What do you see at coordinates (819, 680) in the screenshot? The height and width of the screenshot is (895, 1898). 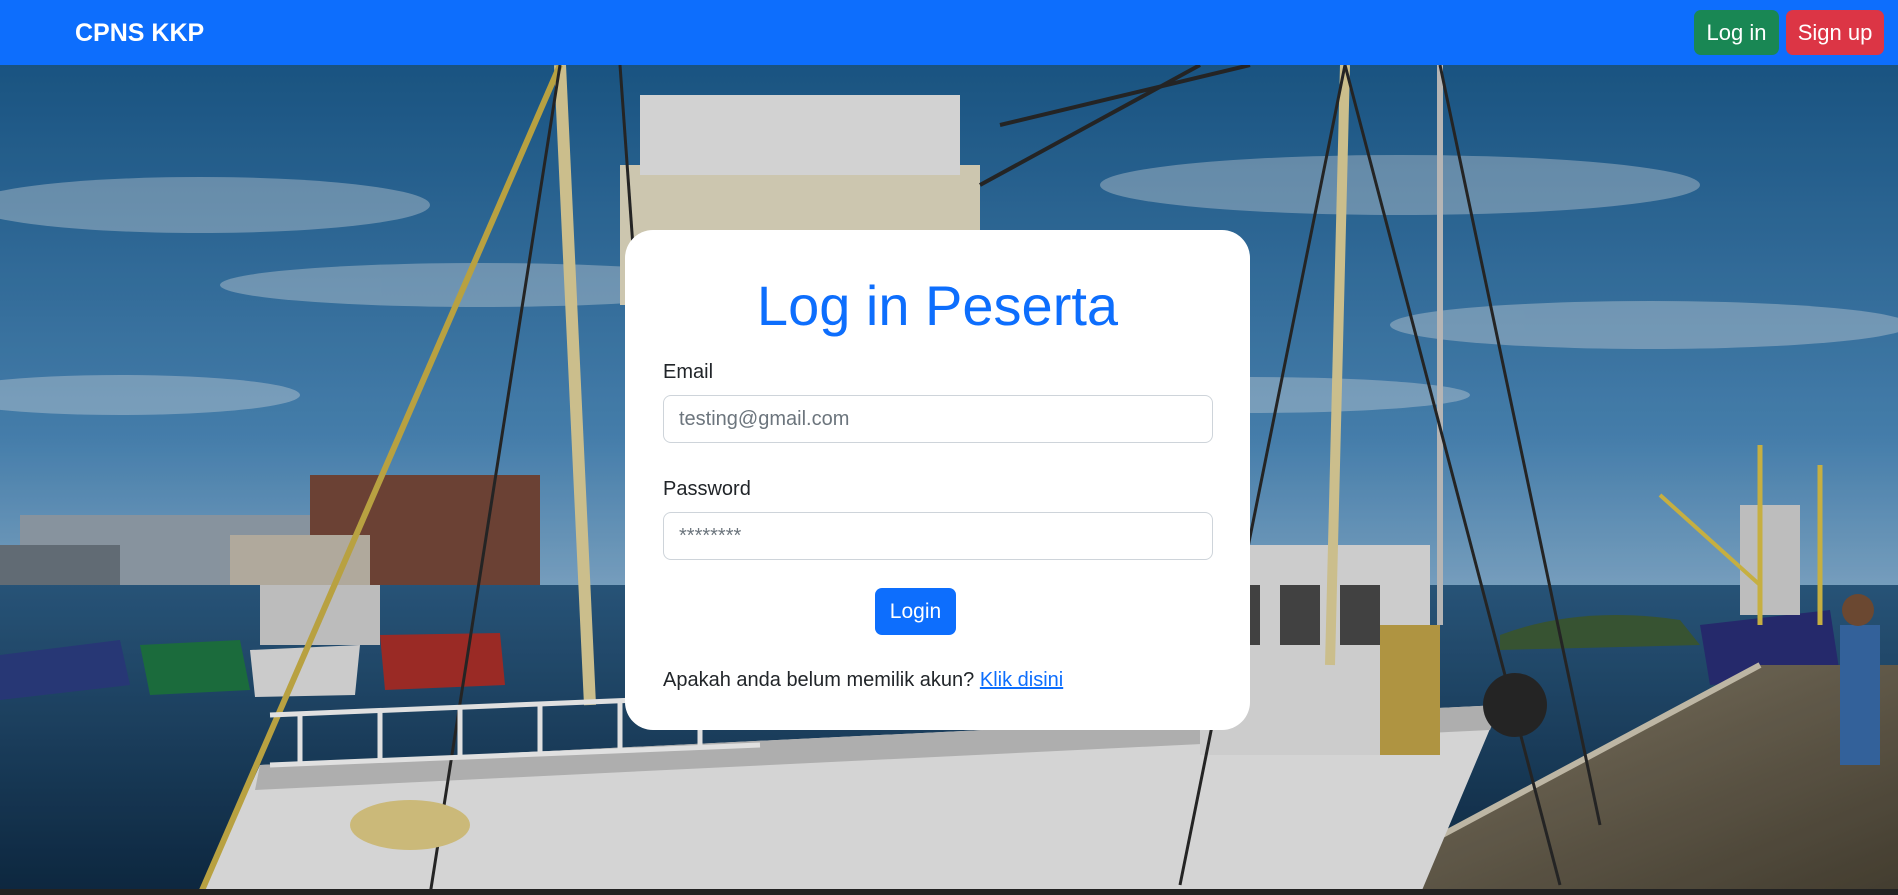 I see `signup-prompt-text: Apakah anda belum memilik akun?` at bounding box center [819, 680].